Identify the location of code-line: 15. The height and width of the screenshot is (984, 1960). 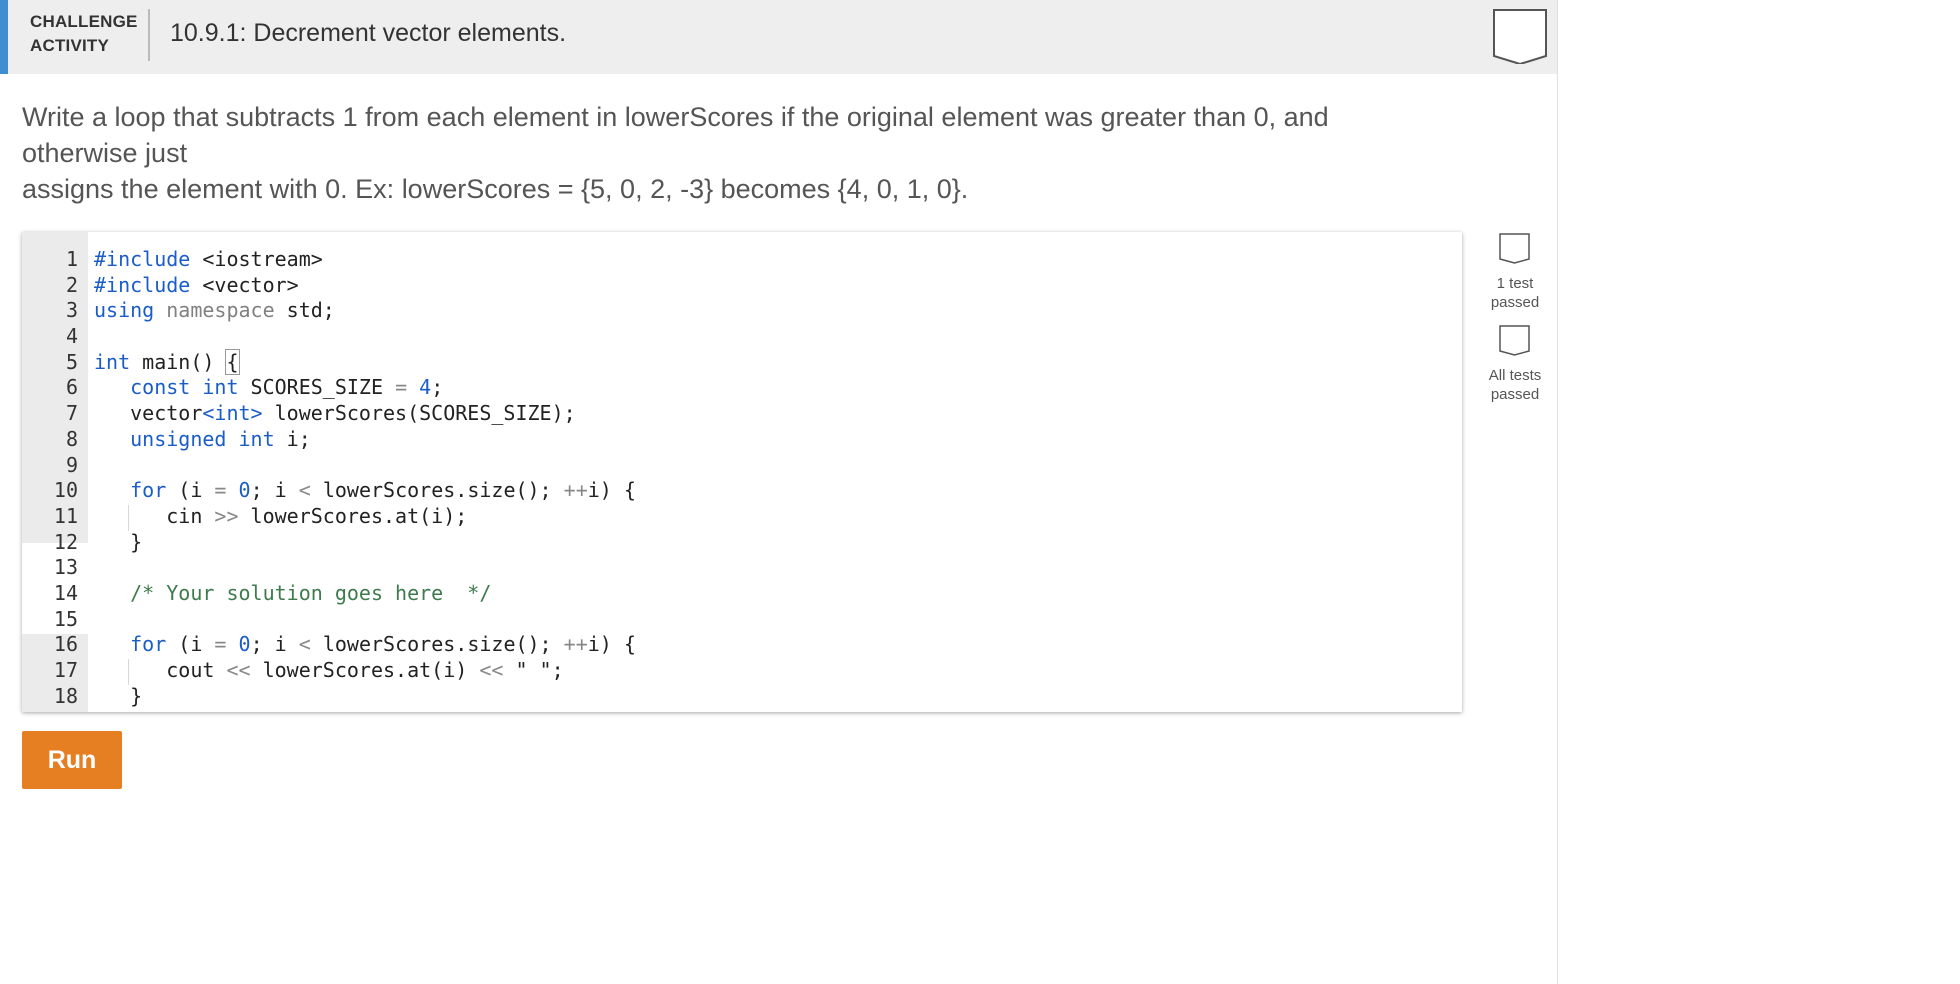
(742, 620).